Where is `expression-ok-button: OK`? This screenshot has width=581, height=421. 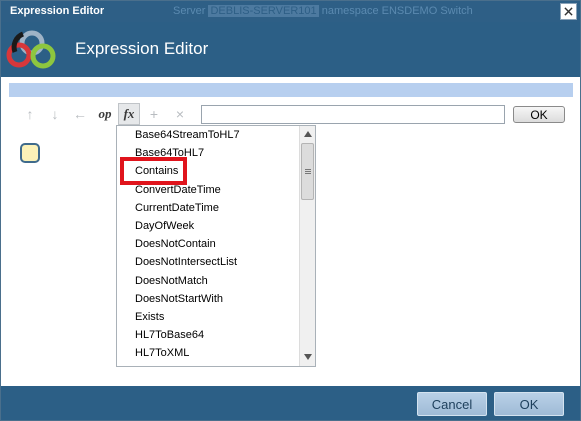
expression-ok-button: OK is located at coordinates (539, 114).